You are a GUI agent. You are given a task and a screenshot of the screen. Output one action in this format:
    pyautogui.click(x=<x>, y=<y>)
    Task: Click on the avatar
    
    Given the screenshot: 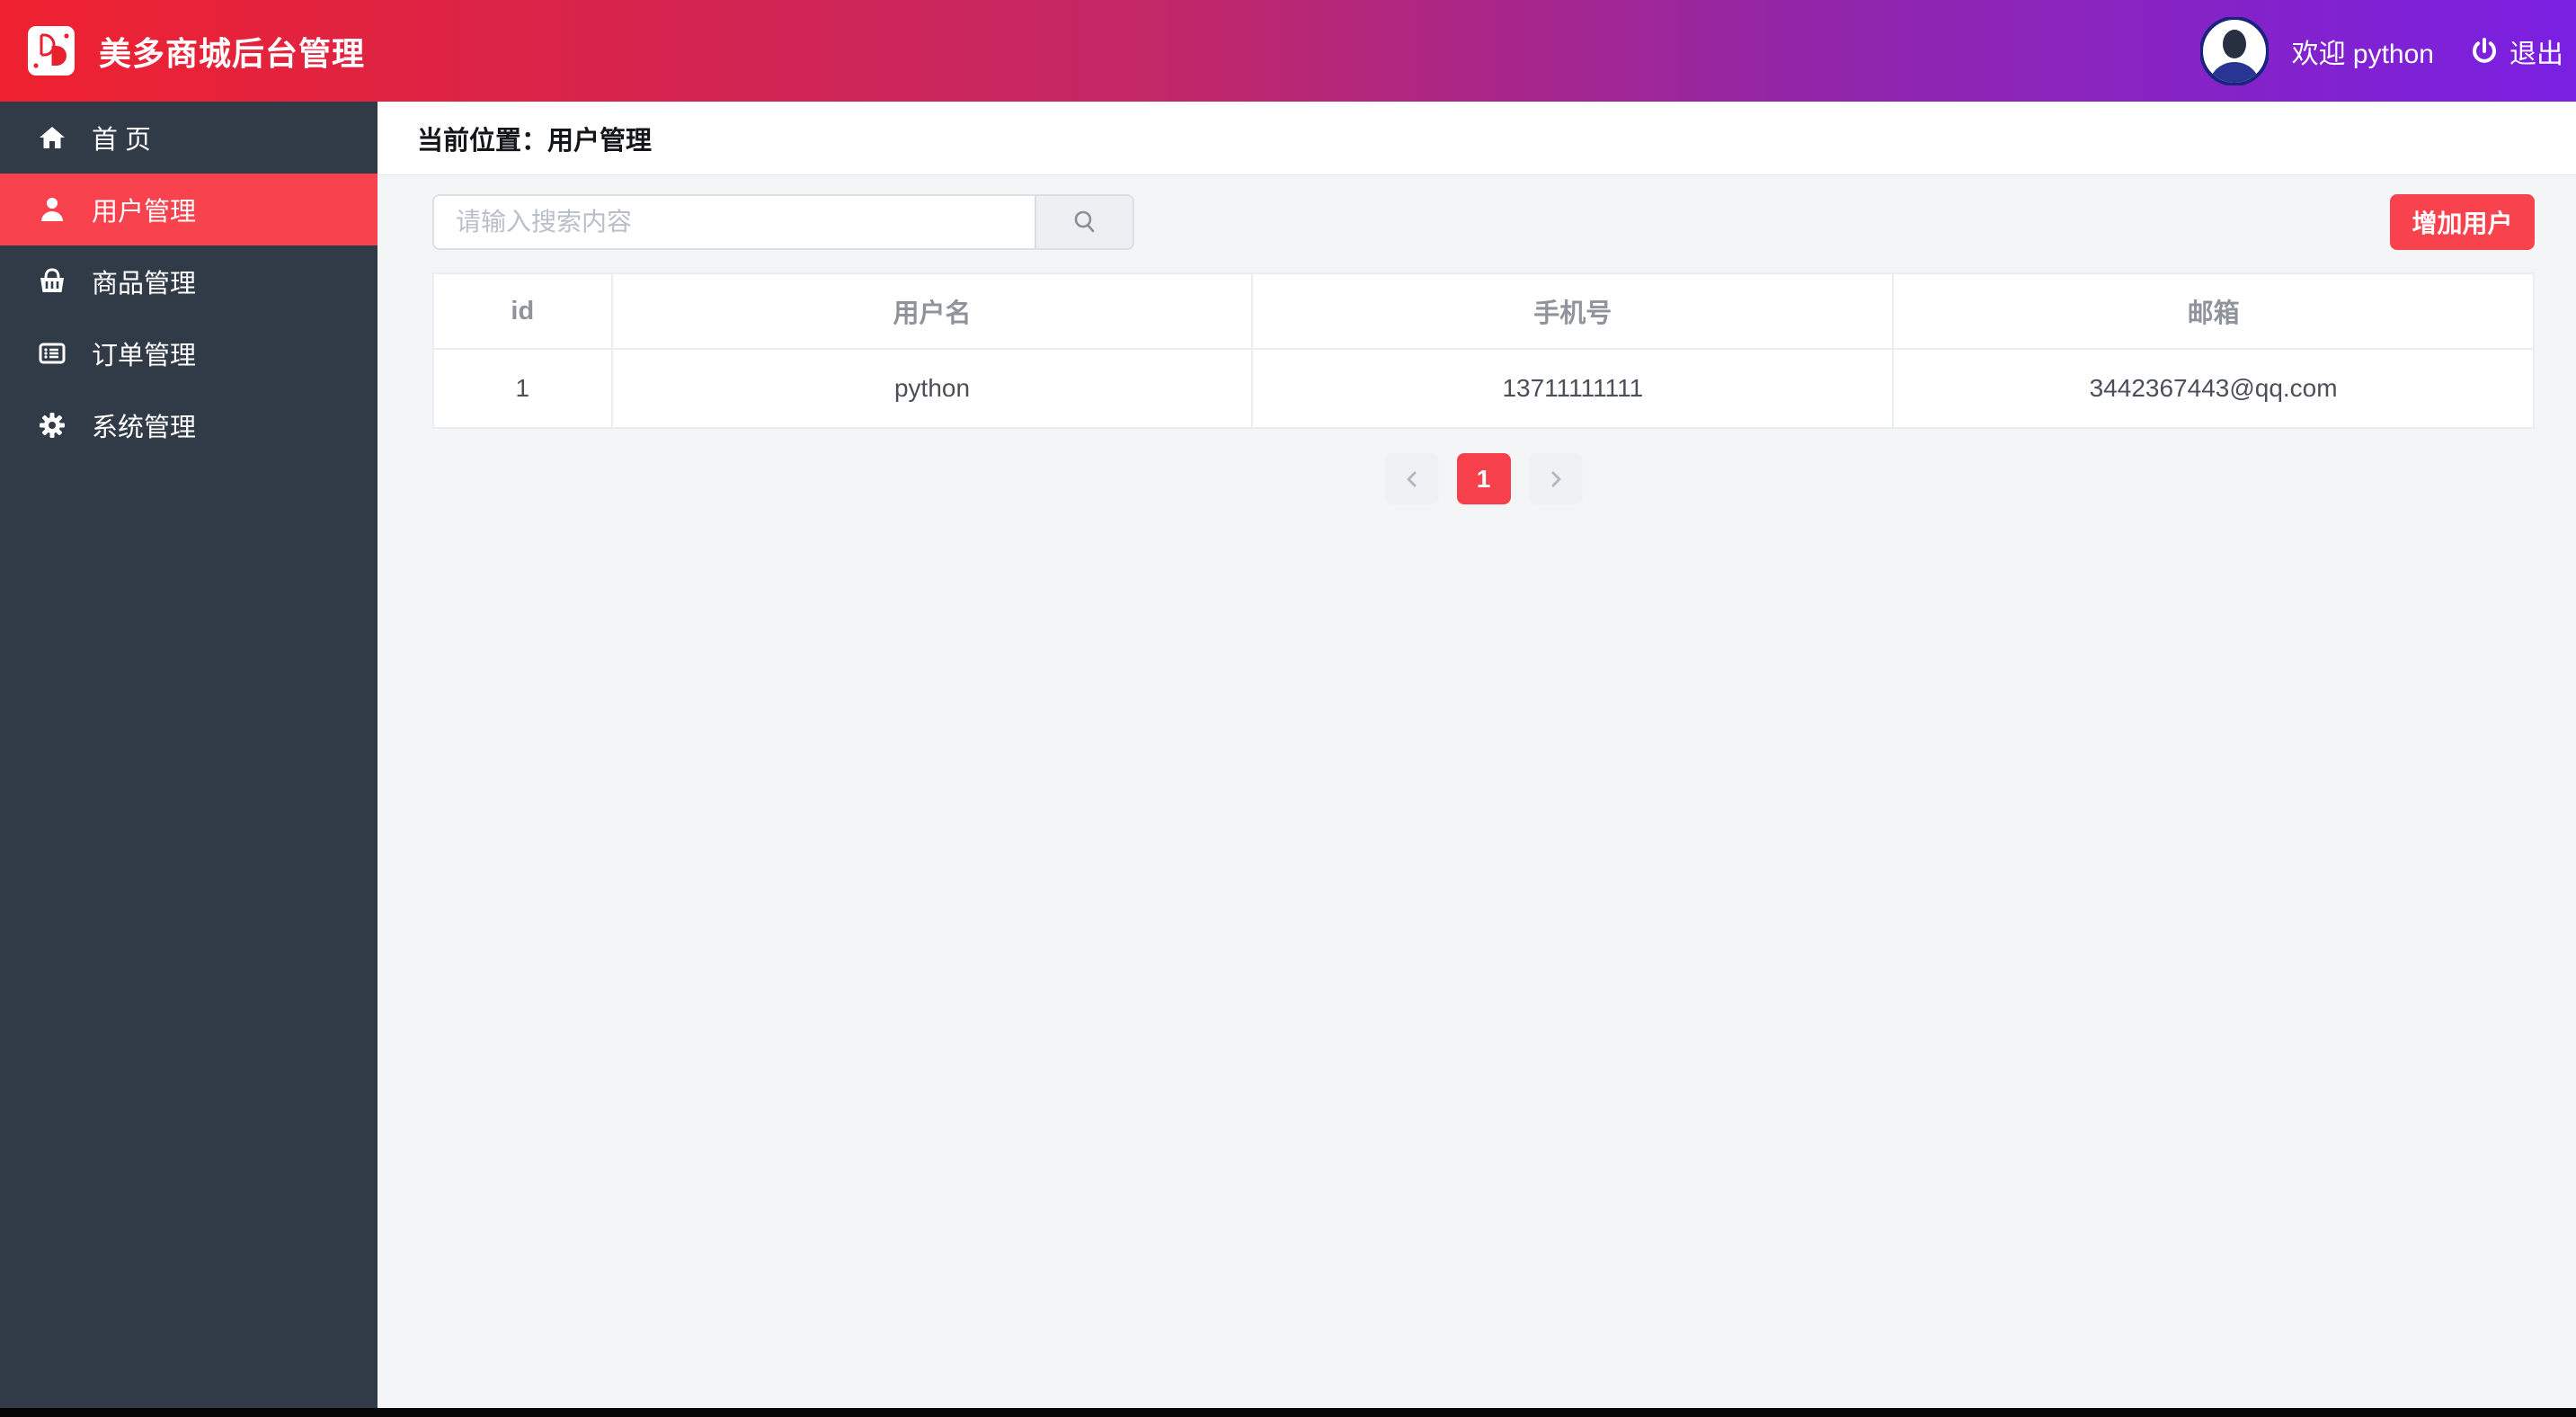 What is the action you would take?
    pyautogui.click(x=2234, y=51)
    